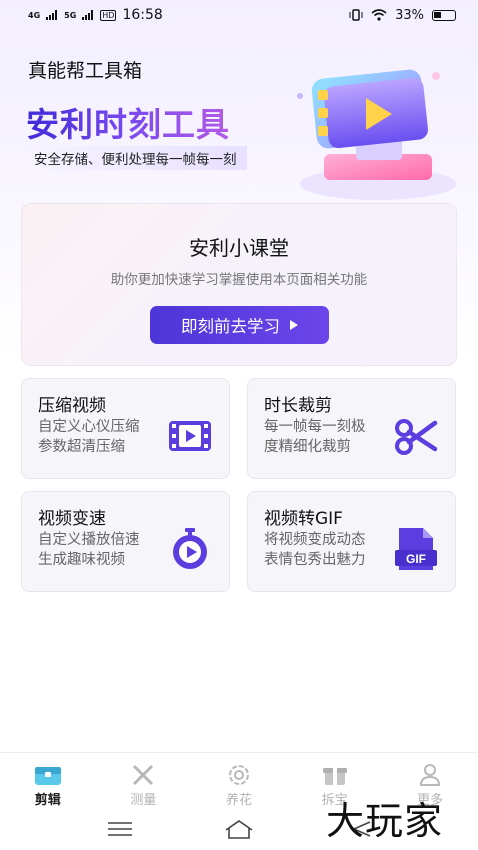 The image size is (478, 850). I want to click on tool-title: 压缩视频, so click(72, 406).